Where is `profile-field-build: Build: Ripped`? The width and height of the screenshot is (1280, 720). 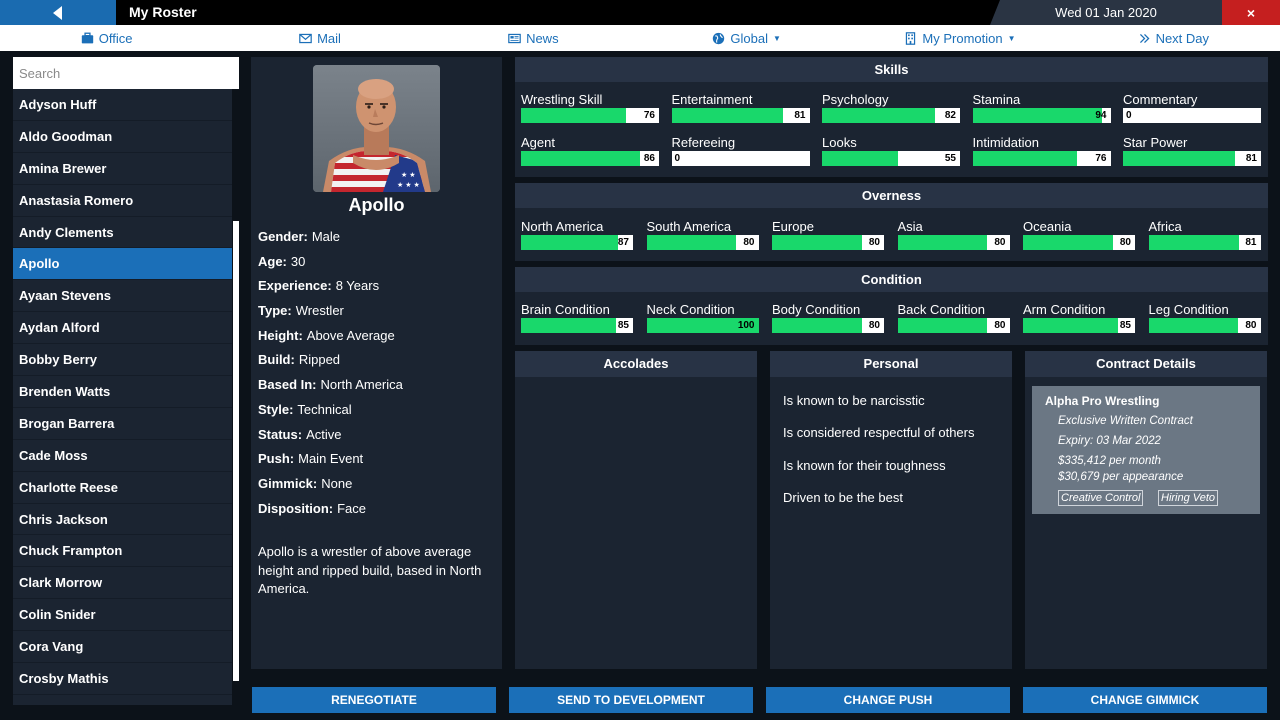 profile-field-build: Build: Ripped is located at coordinates (330, 364).